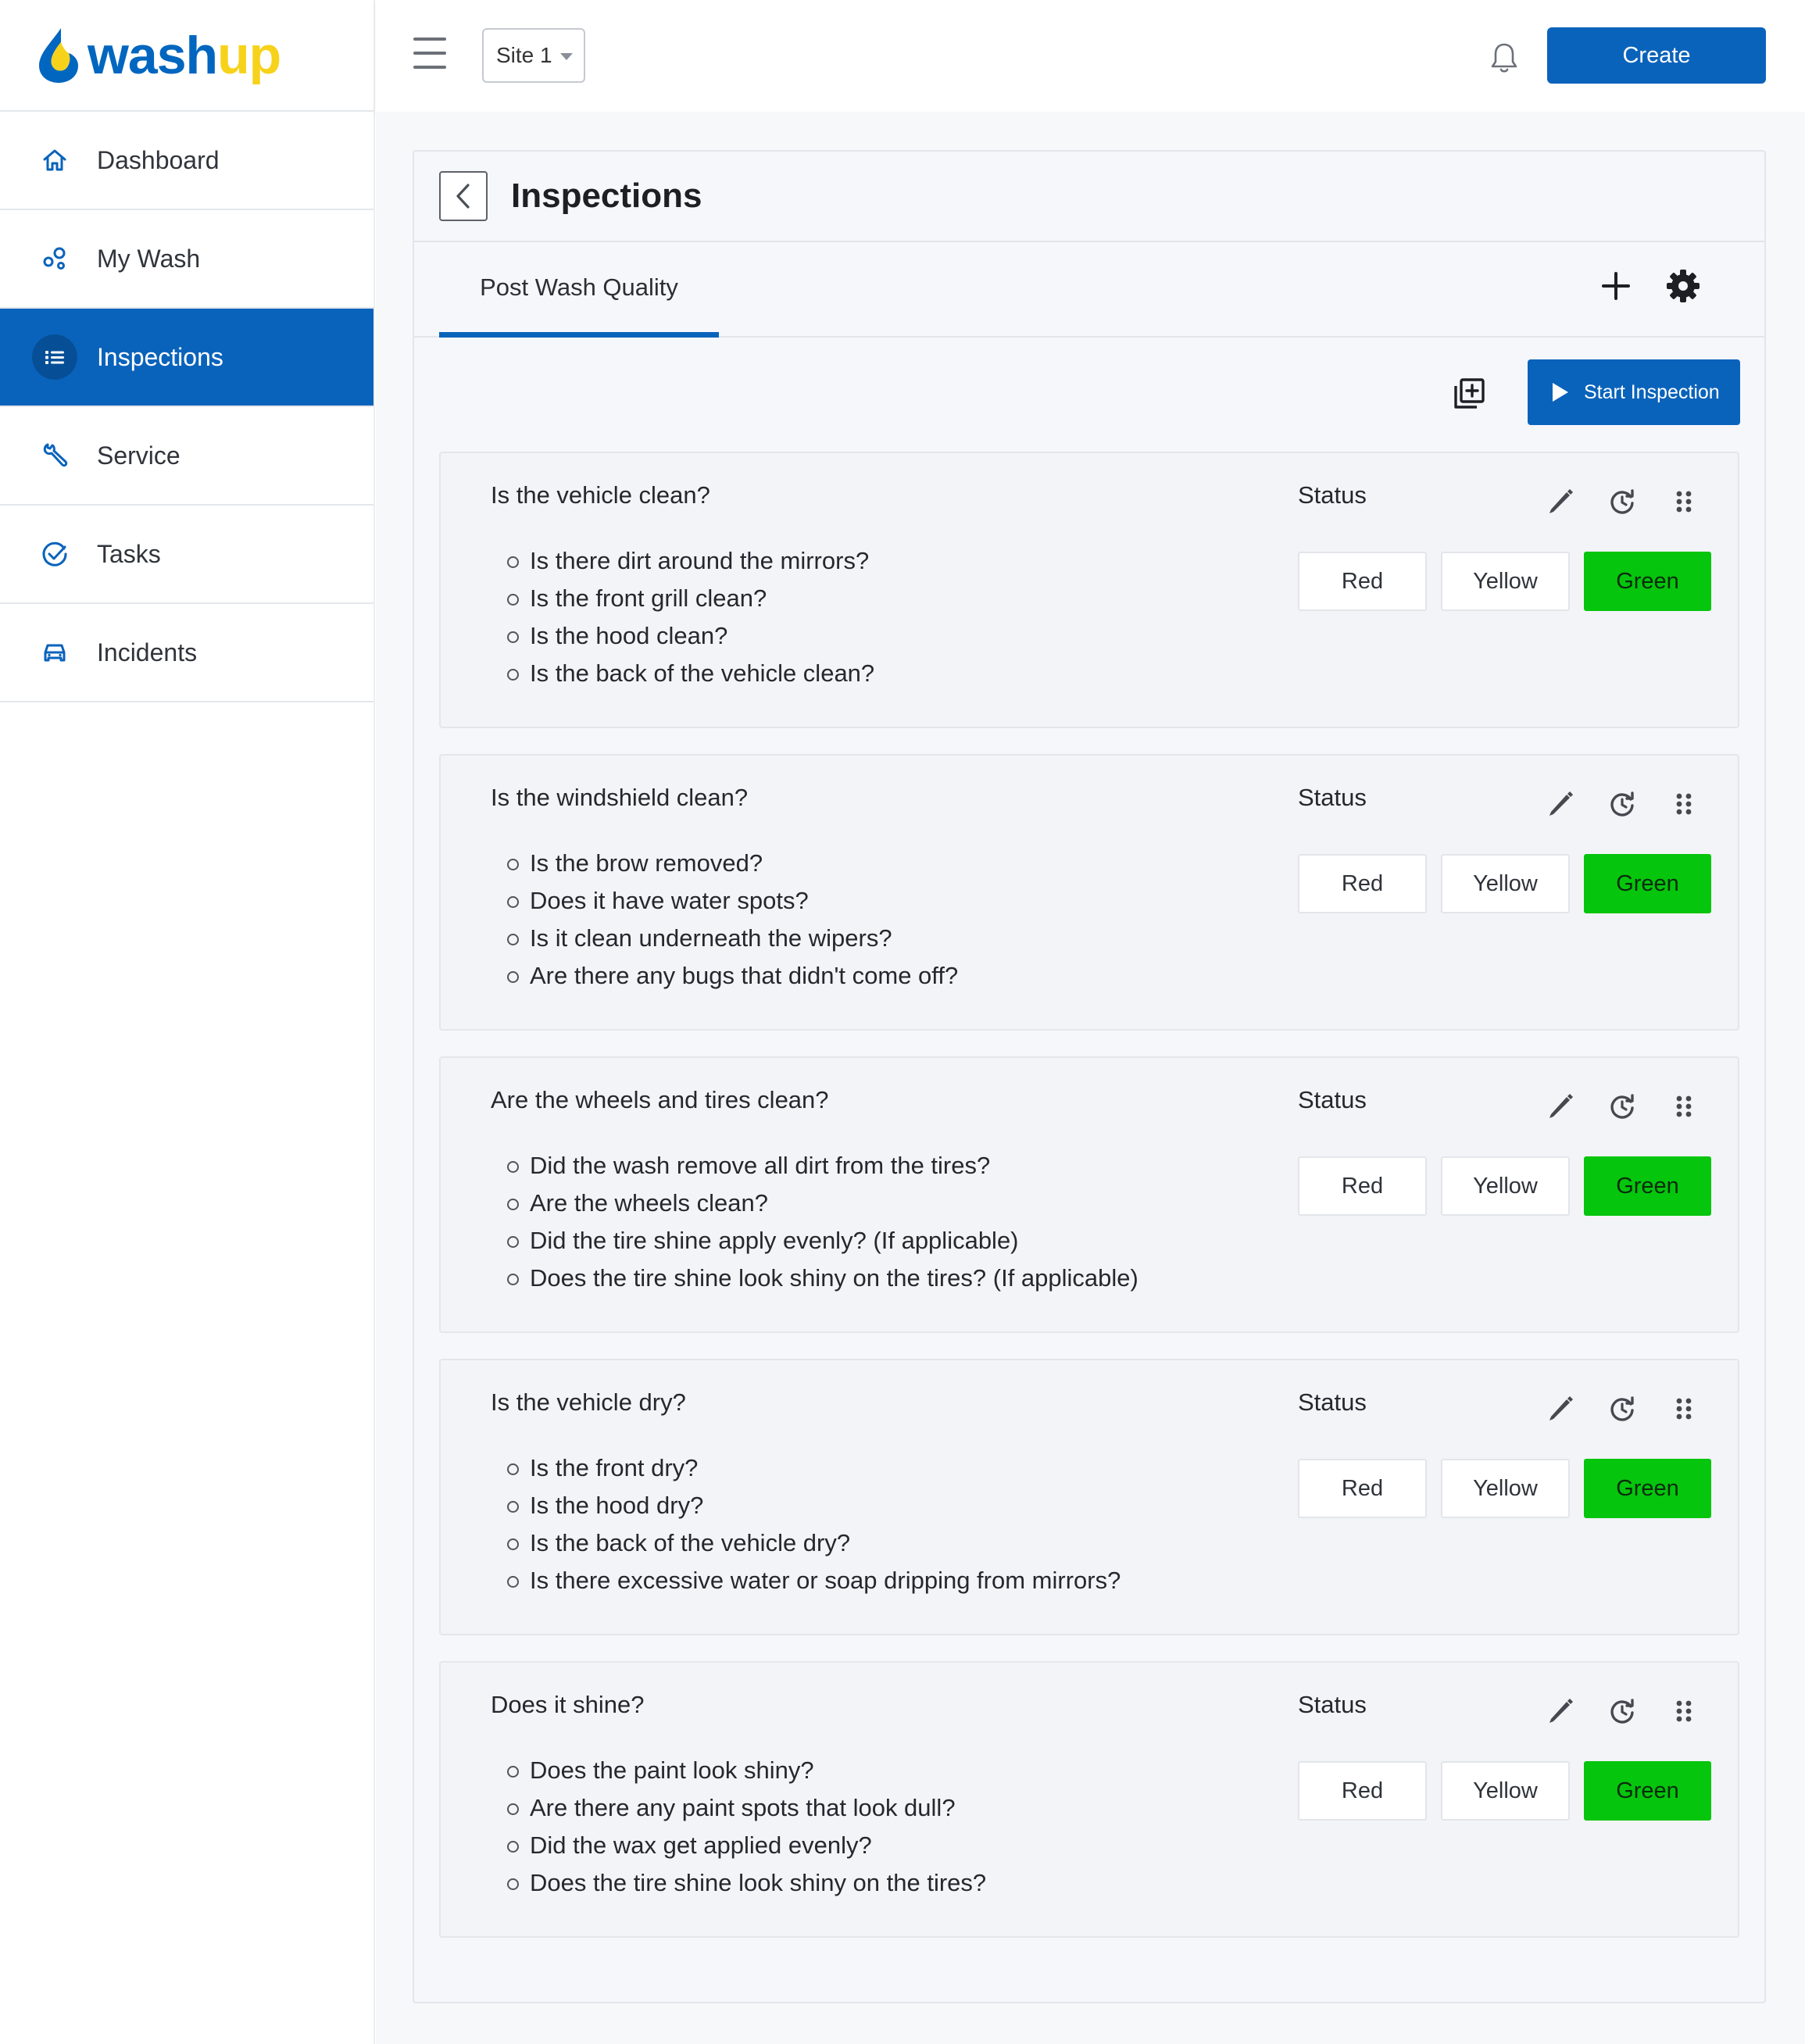  What do you see at coordinates (732, 901) in the screenshot?
I see `checklist-item: Does it have water spots?` at bounding box center [732, 901].